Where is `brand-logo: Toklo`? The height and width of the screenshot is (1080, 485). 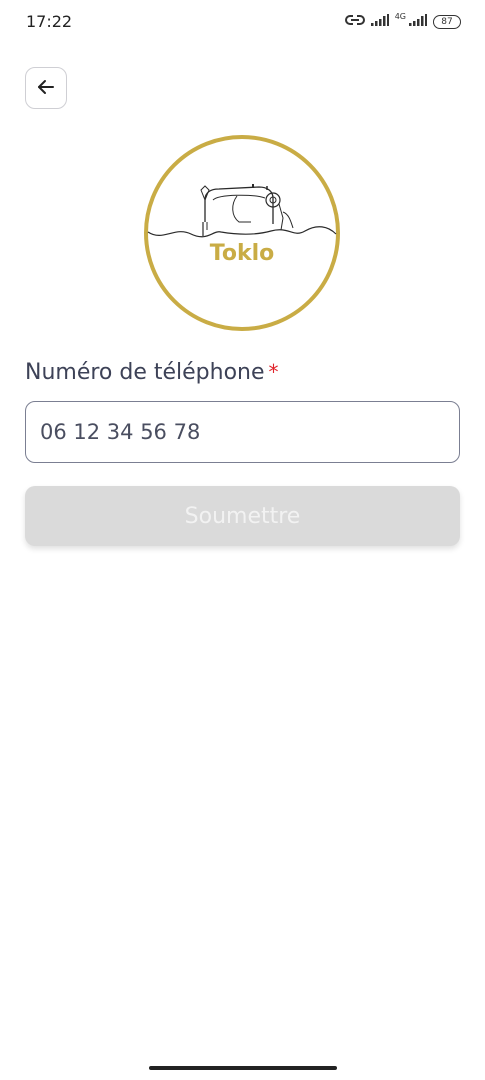
brand-logo: Toklo is located at coordinates (242, 233).